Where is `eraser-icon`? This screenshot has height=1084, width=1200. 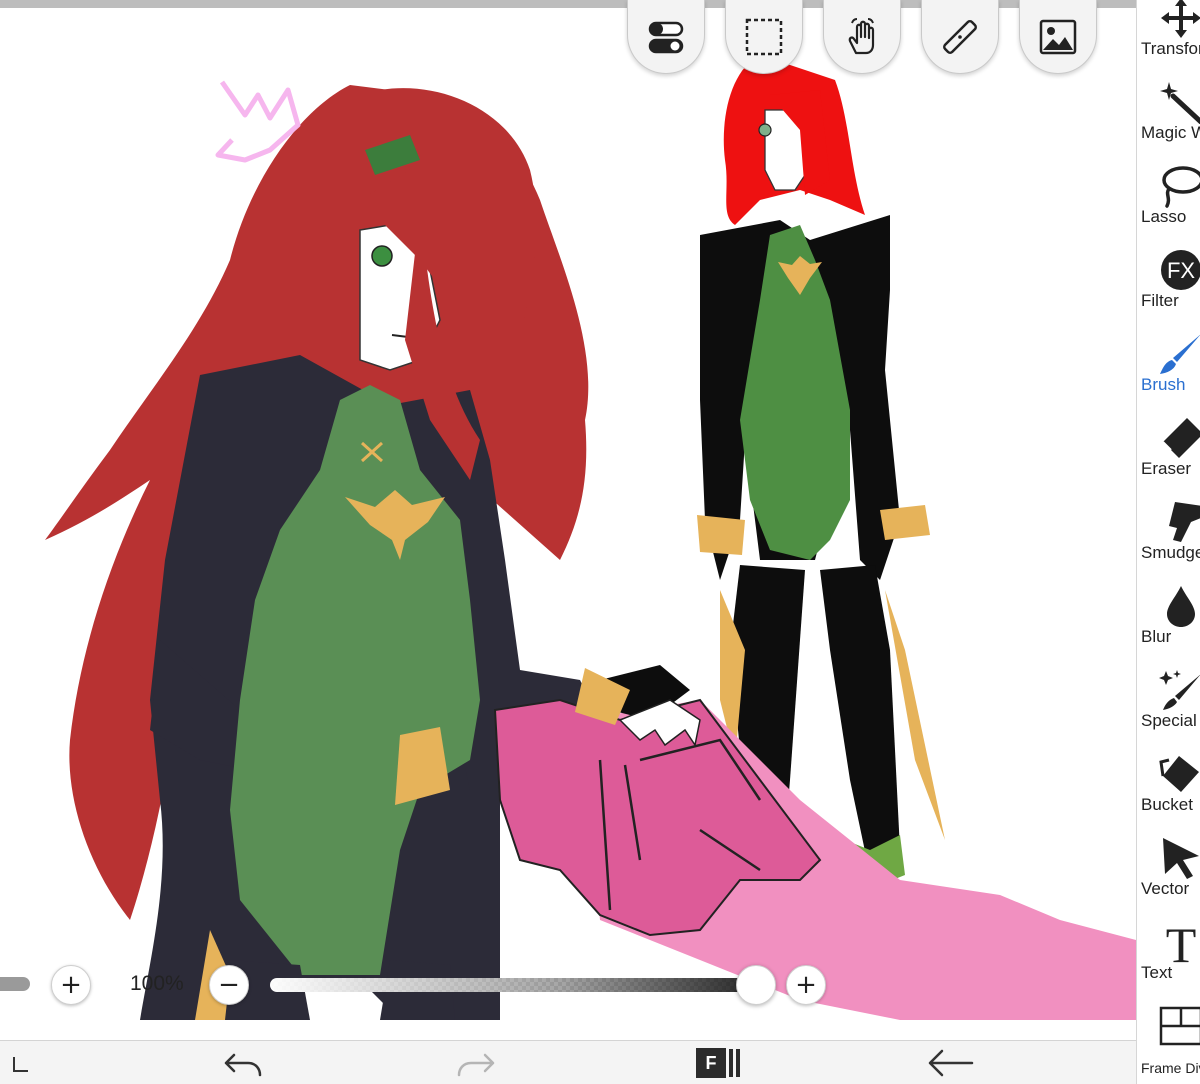 eraser-icon is located at coordinates (1181, 438).